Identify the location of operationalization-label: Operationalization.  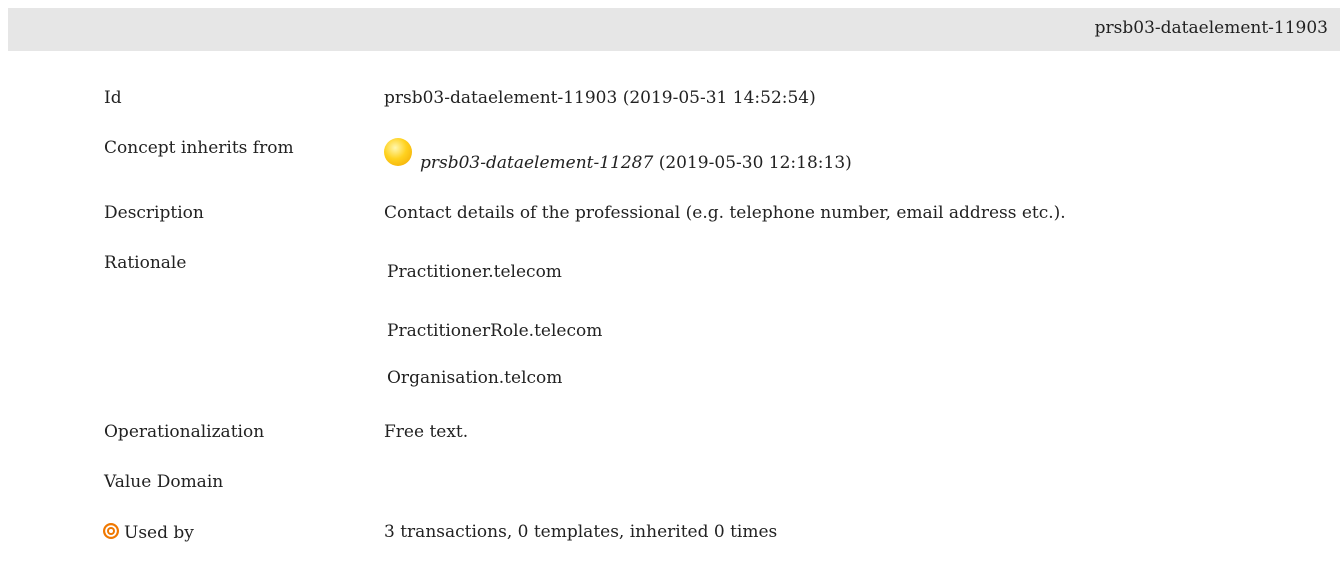
(184, 432).